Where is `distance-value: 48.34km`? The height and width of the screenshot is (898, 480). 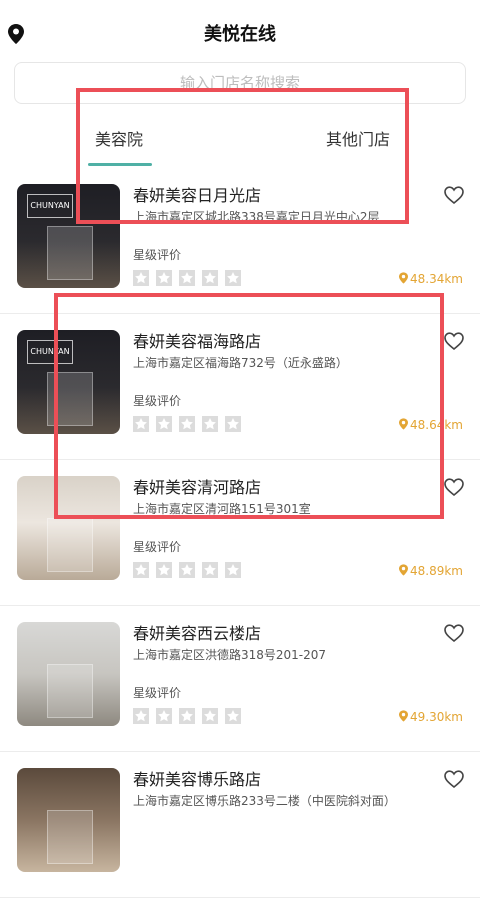 distance-value: 48.34km is located at coordinates (436, 279).